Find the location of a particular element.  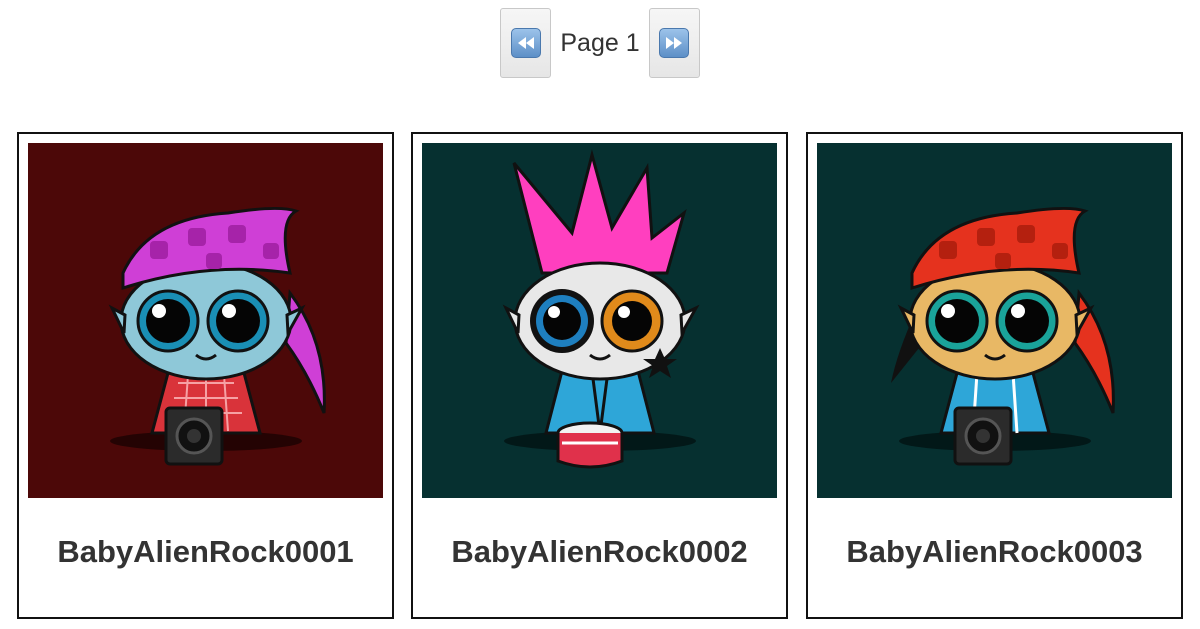

previous-page-button is located at coordinates (526, 43).